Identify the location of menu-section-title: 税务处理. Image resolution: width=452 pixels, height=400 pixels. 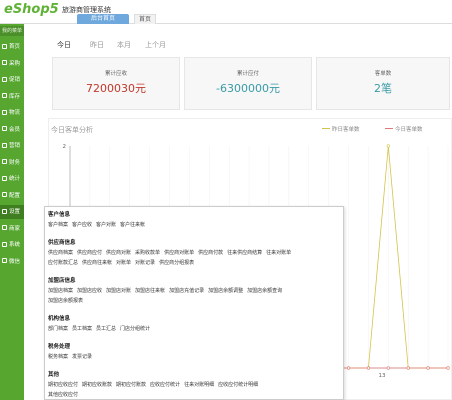
(59, 347).